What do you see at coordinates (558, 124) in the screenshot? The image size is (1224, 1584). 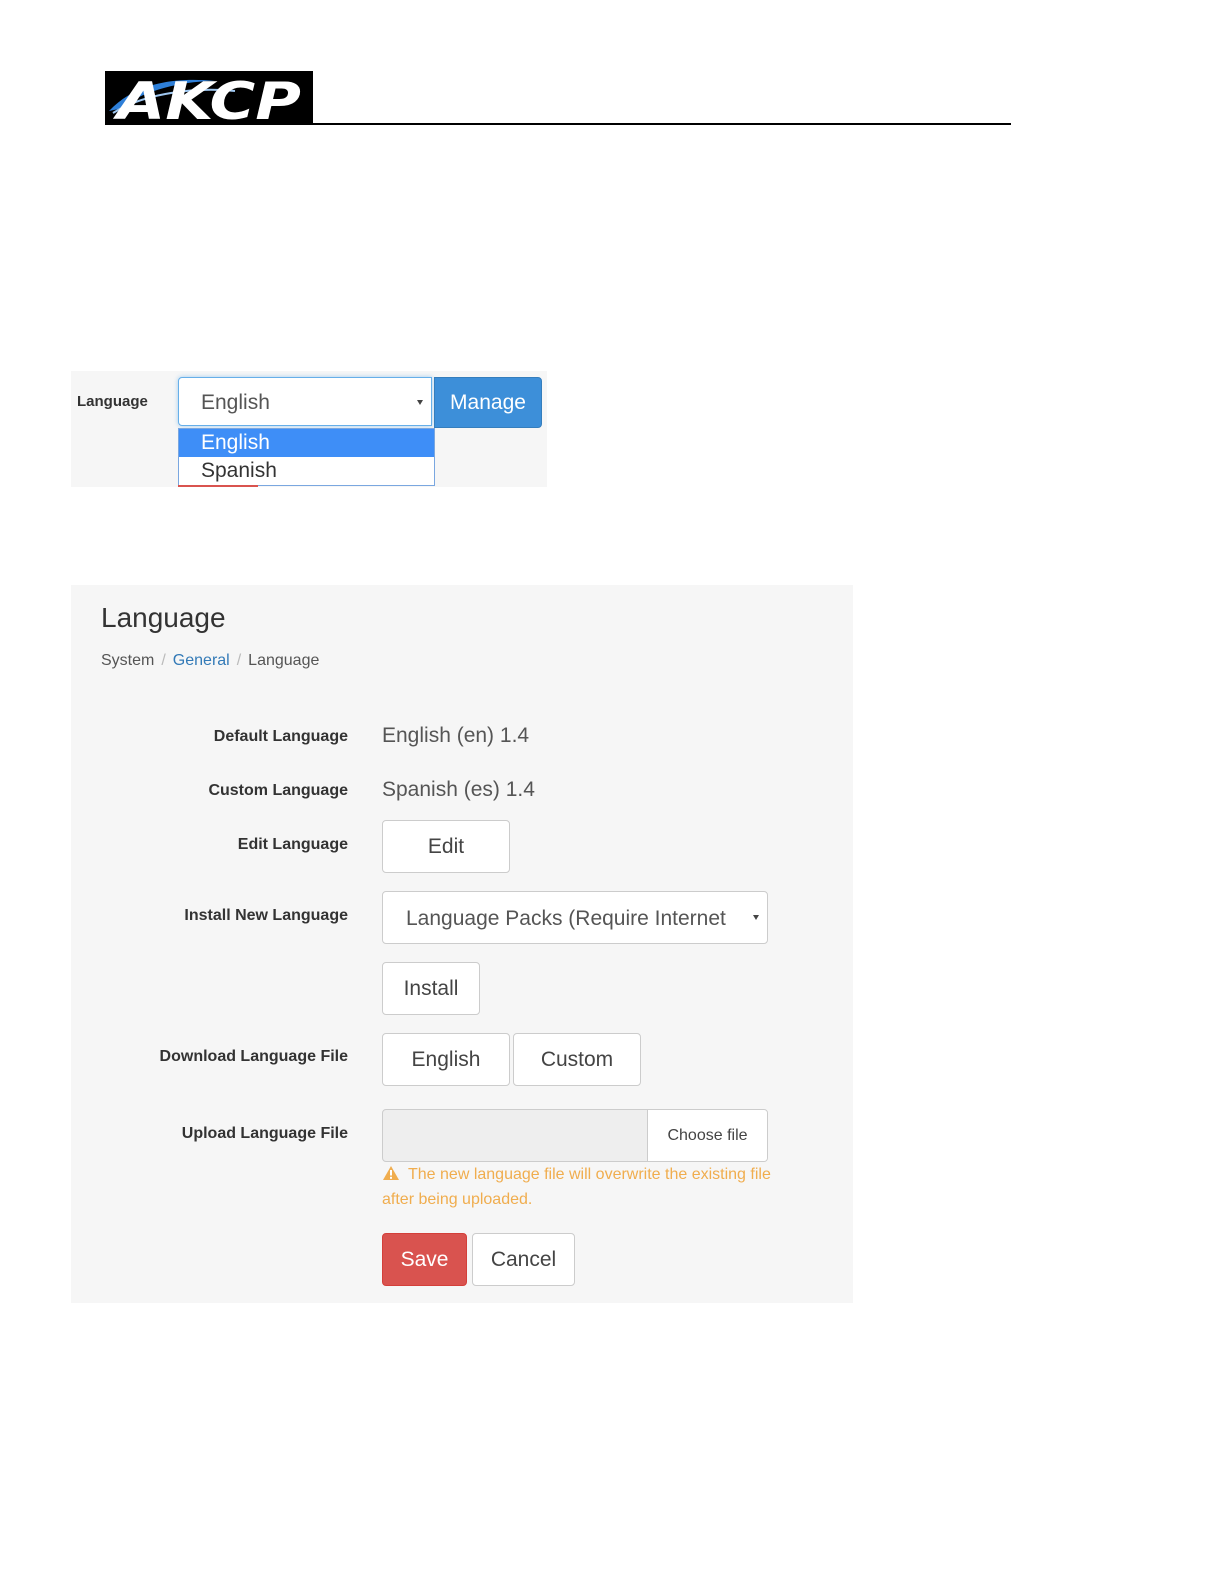 I see `header-divider` at bounding box center [558, 124].